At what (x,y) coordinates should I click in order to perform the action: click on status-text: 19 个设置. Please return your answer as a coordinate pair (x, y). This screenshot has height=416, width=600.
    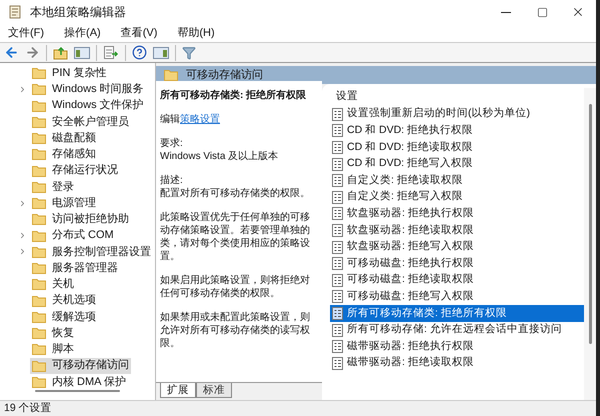
    Looking at the image, I should click on (28, 408).